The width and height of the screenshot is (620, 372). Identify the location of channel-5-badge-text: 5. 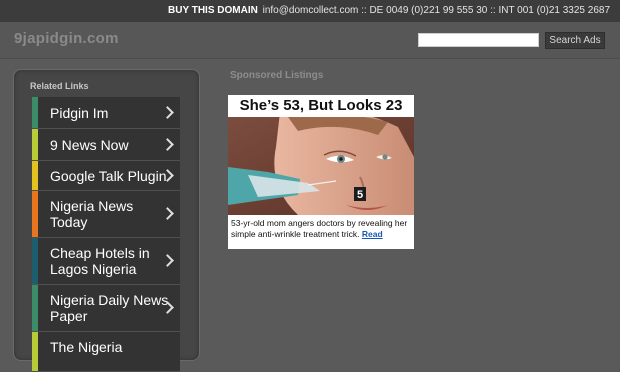
(360, 195).